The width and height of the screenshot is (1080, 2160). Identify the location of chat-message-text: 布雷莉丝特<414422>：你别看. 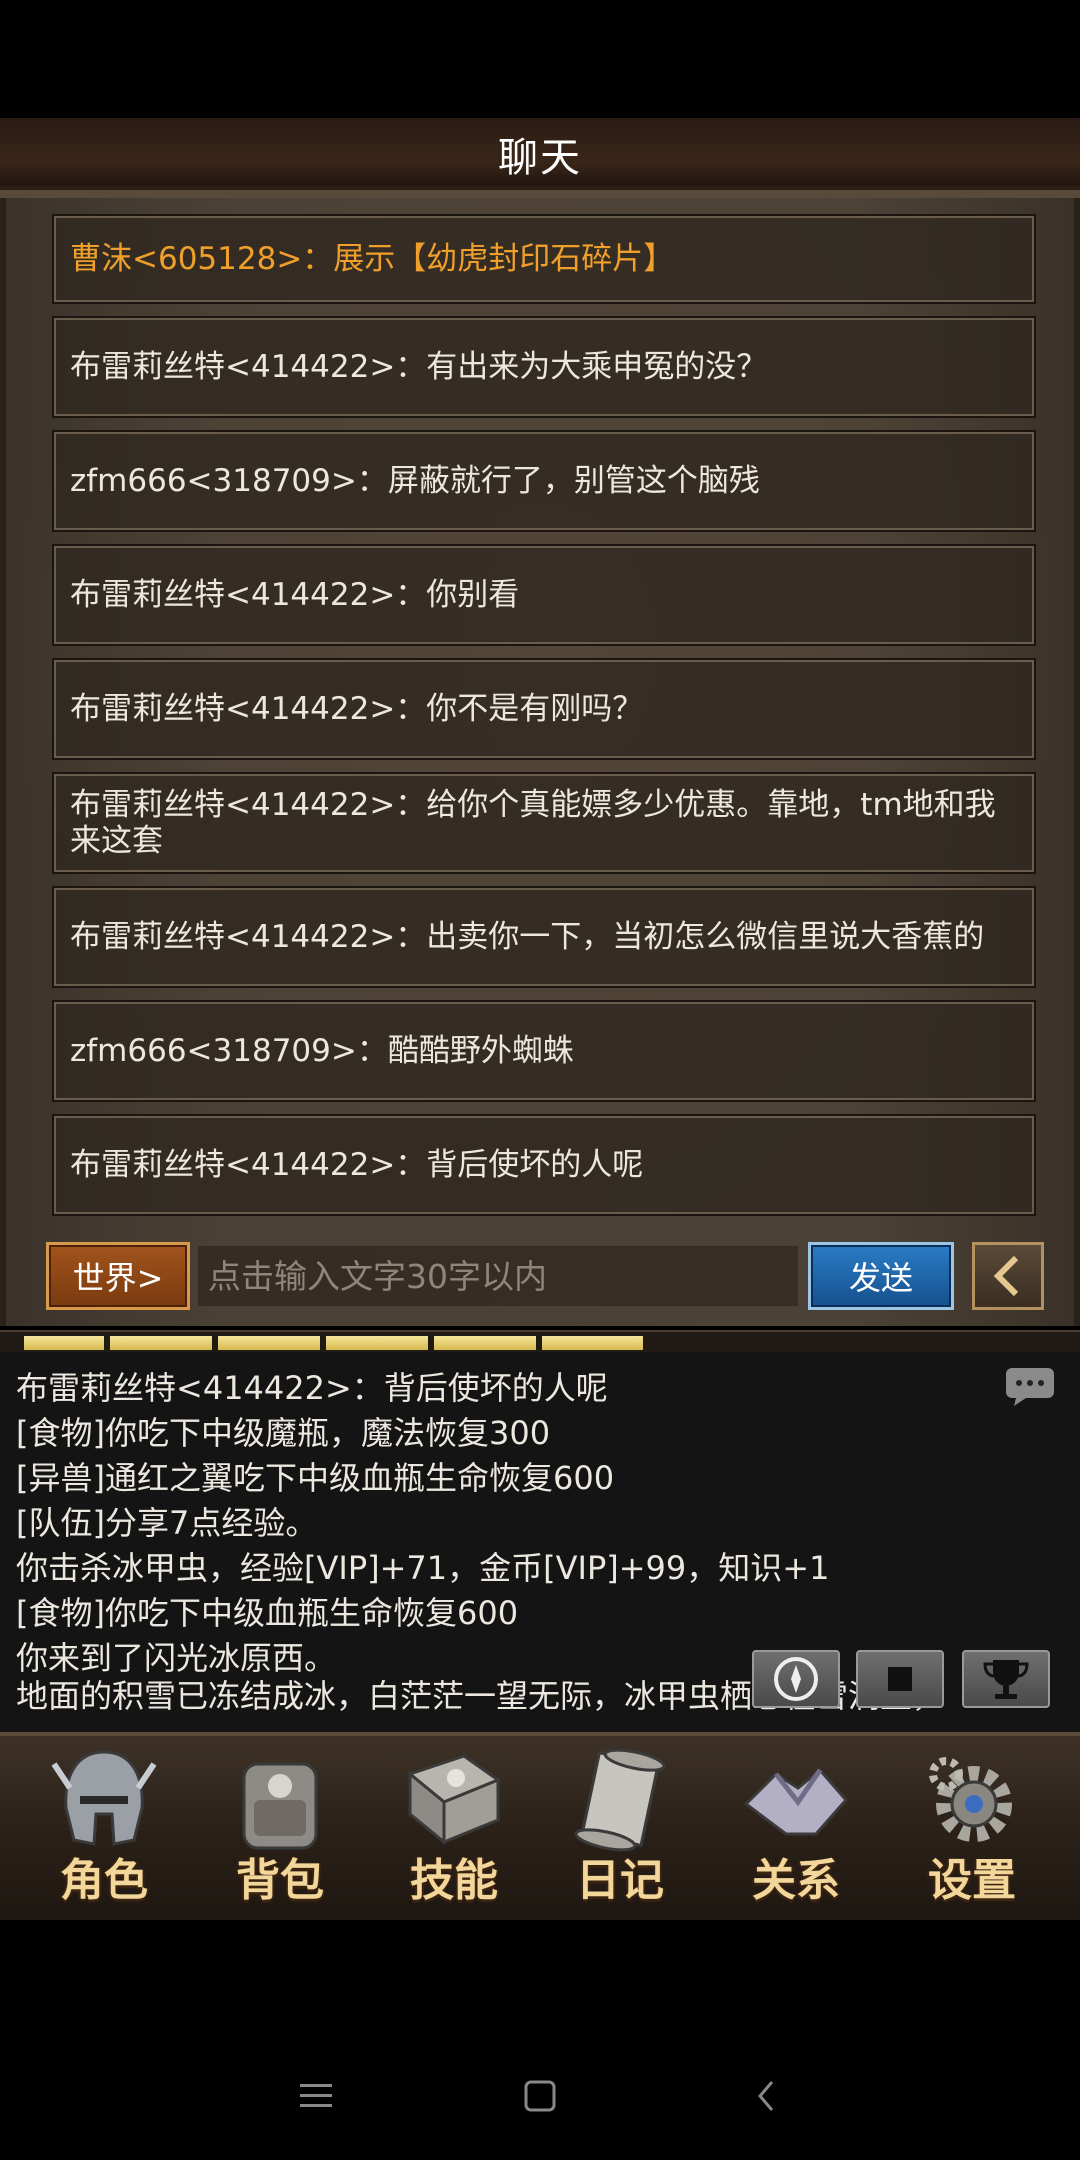
(295, 595).